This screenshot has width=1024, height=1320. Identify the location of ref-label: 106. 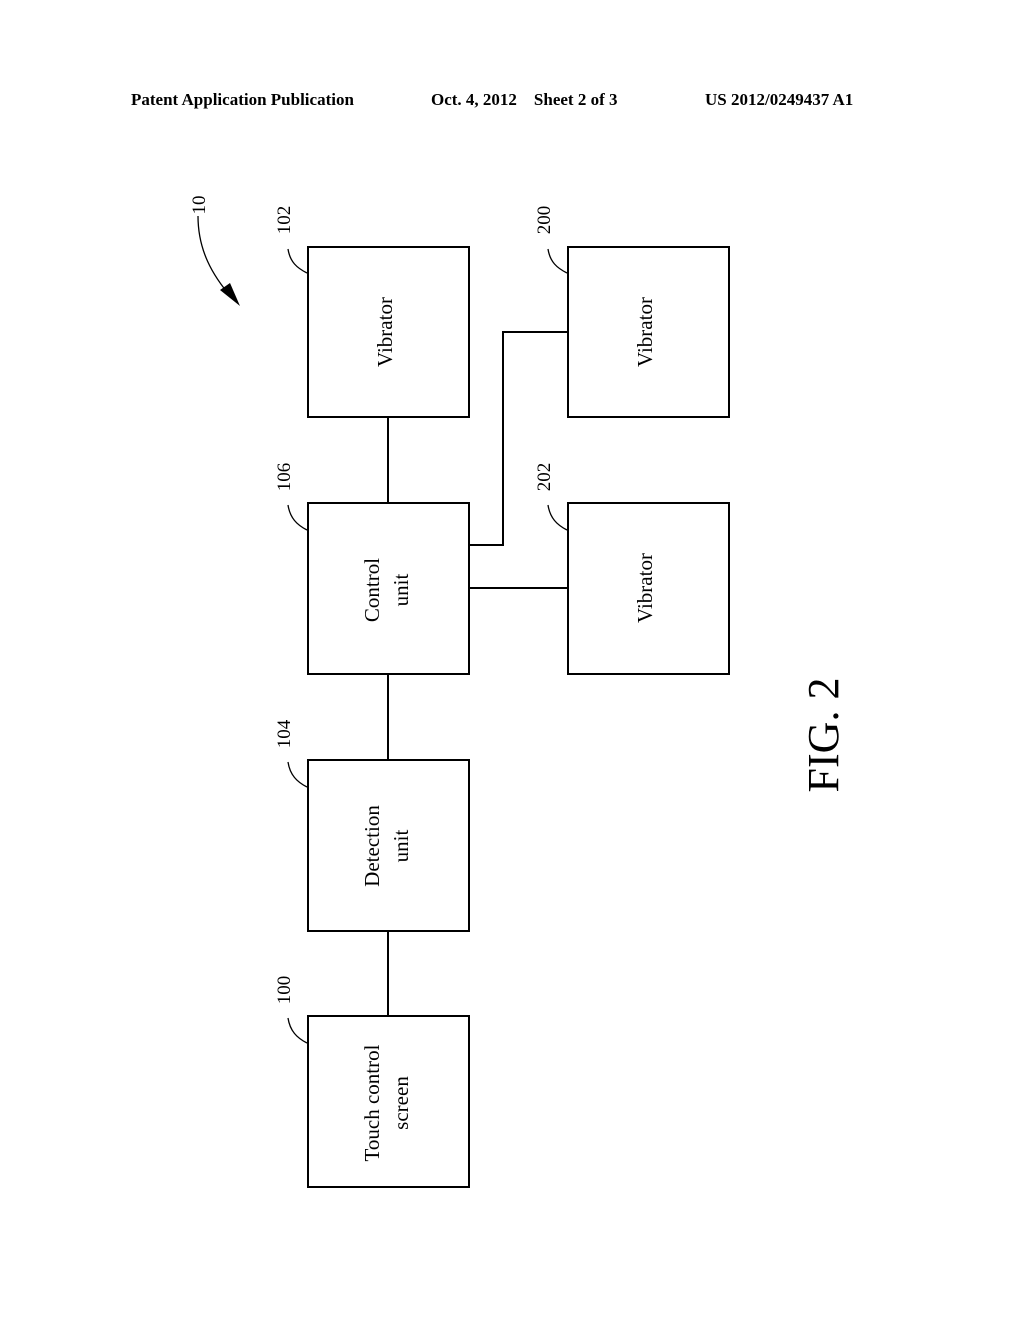
(284, 477).